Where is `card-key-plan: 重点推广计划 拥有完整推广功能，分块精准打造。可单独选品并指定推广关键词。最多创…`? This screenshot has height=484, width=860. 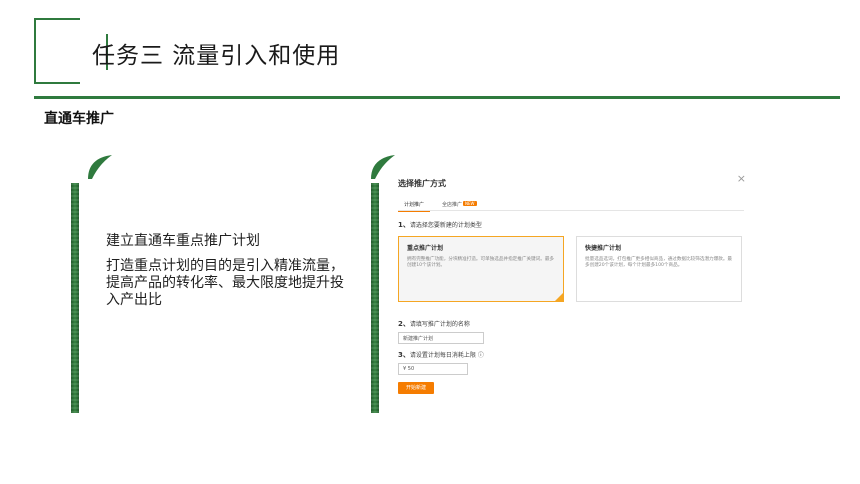
card-key-plan: 重点推广计划 拥有完整推广功能，分块精准打造。可单独选品并指定推广关键词。最多创… is located at coordinates (481, 269).